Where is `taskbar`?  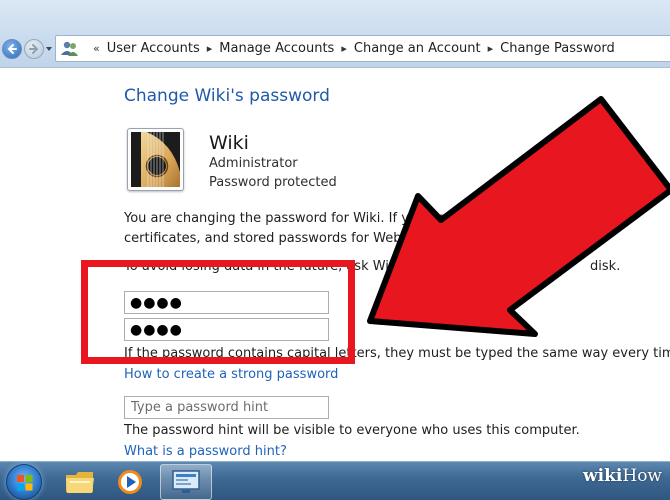
taskbar is located at coordinates (335, 480).